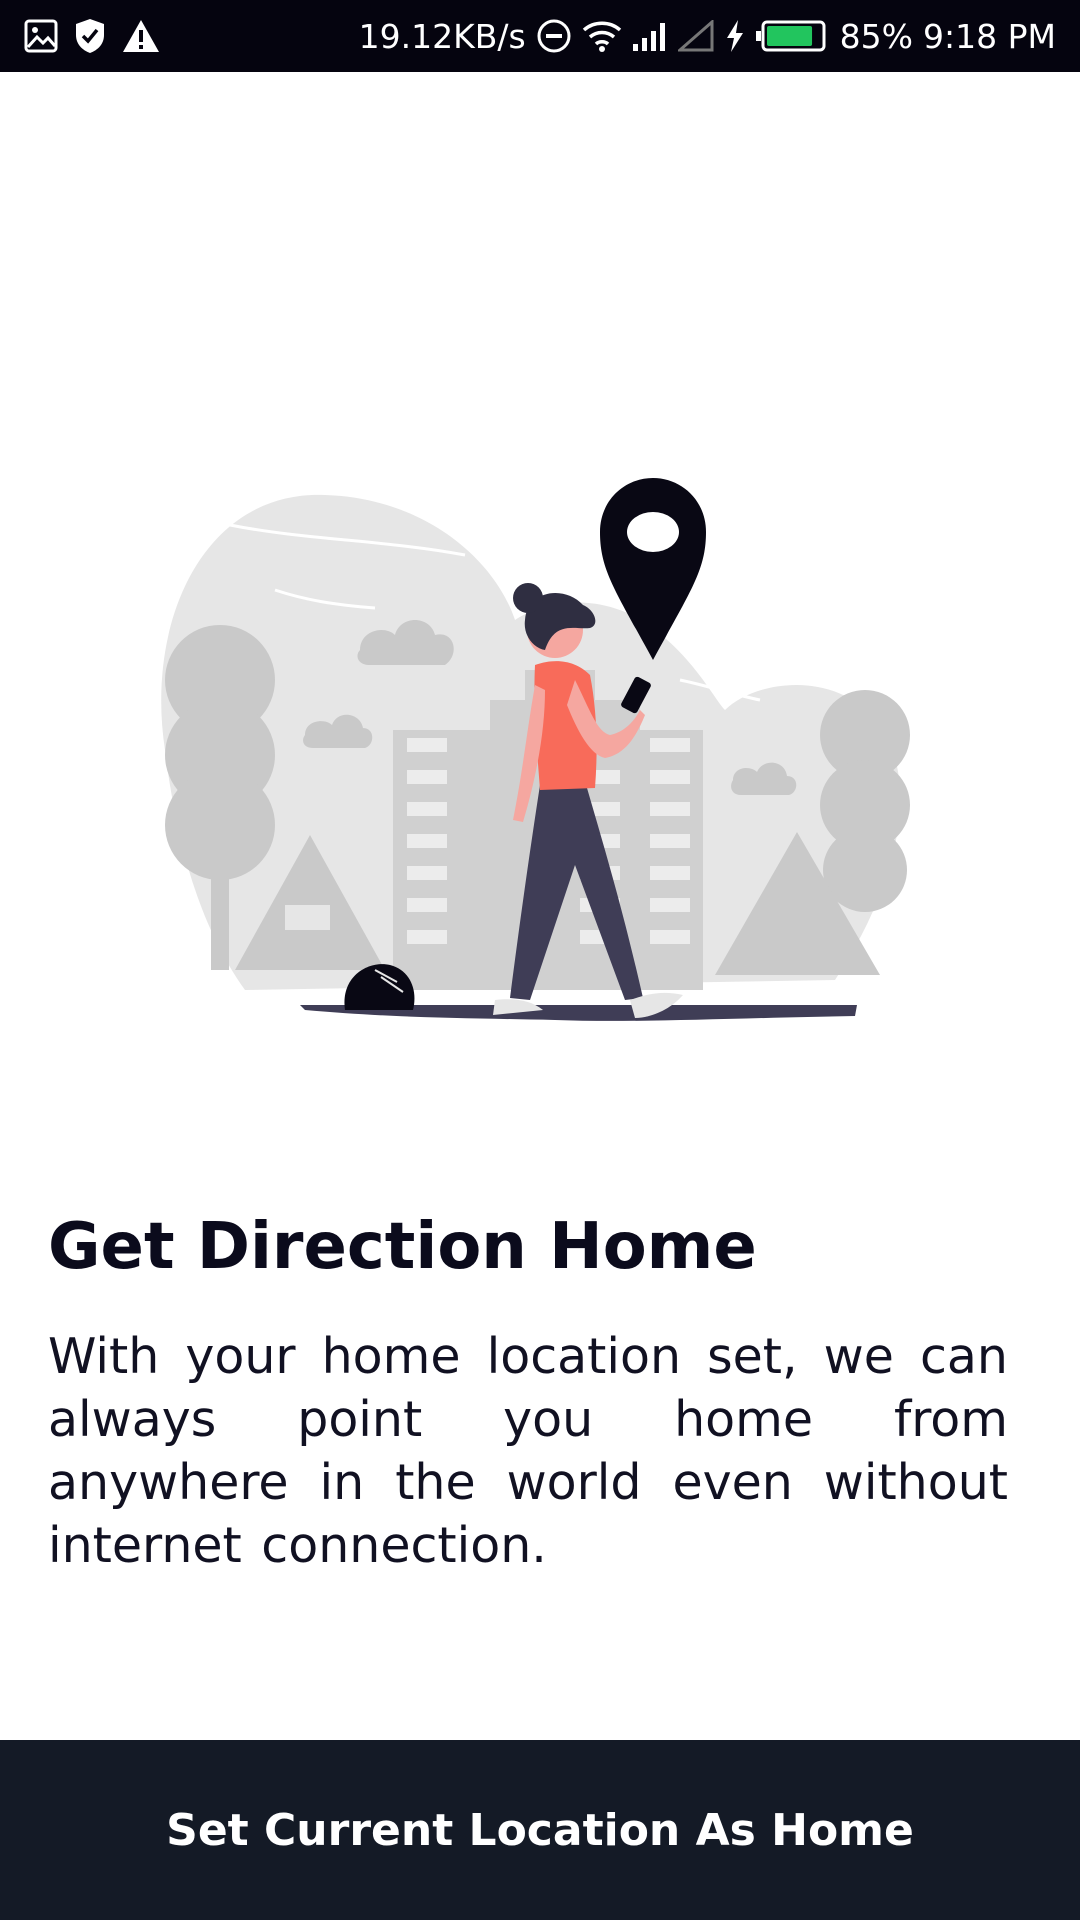 The image size is (1080, 1920). Describe the element at coordinates (650, 36) in the screenshot. I see `signal-icon` at that location.